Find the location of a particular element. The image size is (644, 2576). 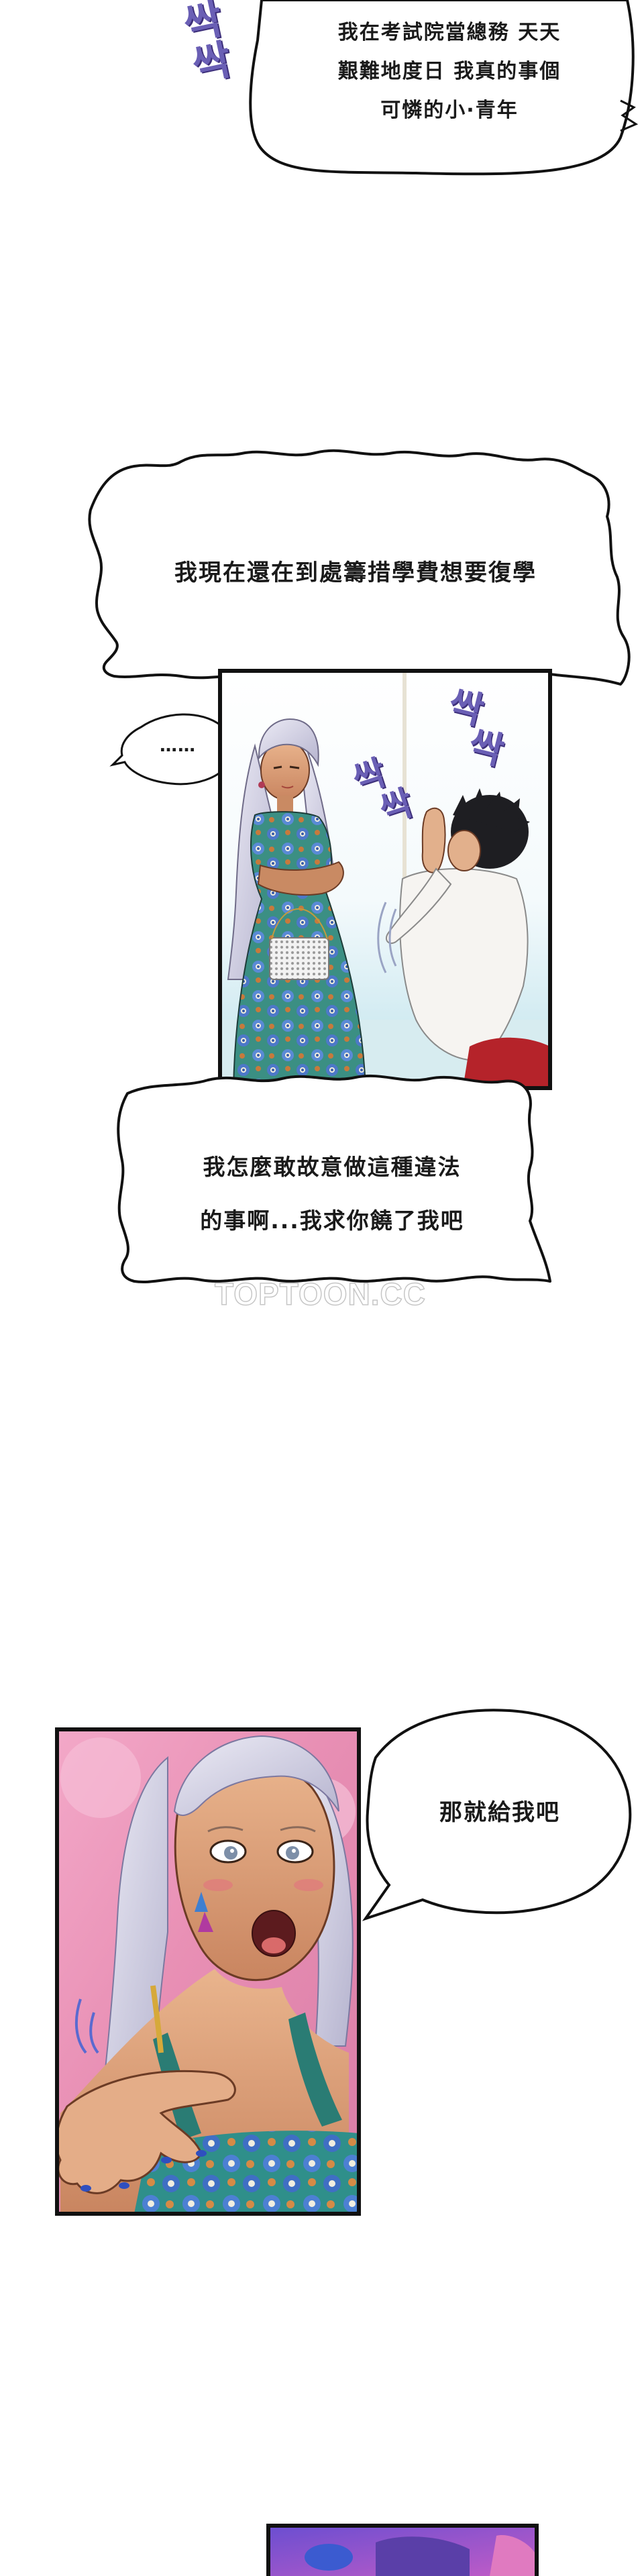

speech-text-2: 我現在還在到處籌措學費想要復學 is located at coordinates (355, 572).